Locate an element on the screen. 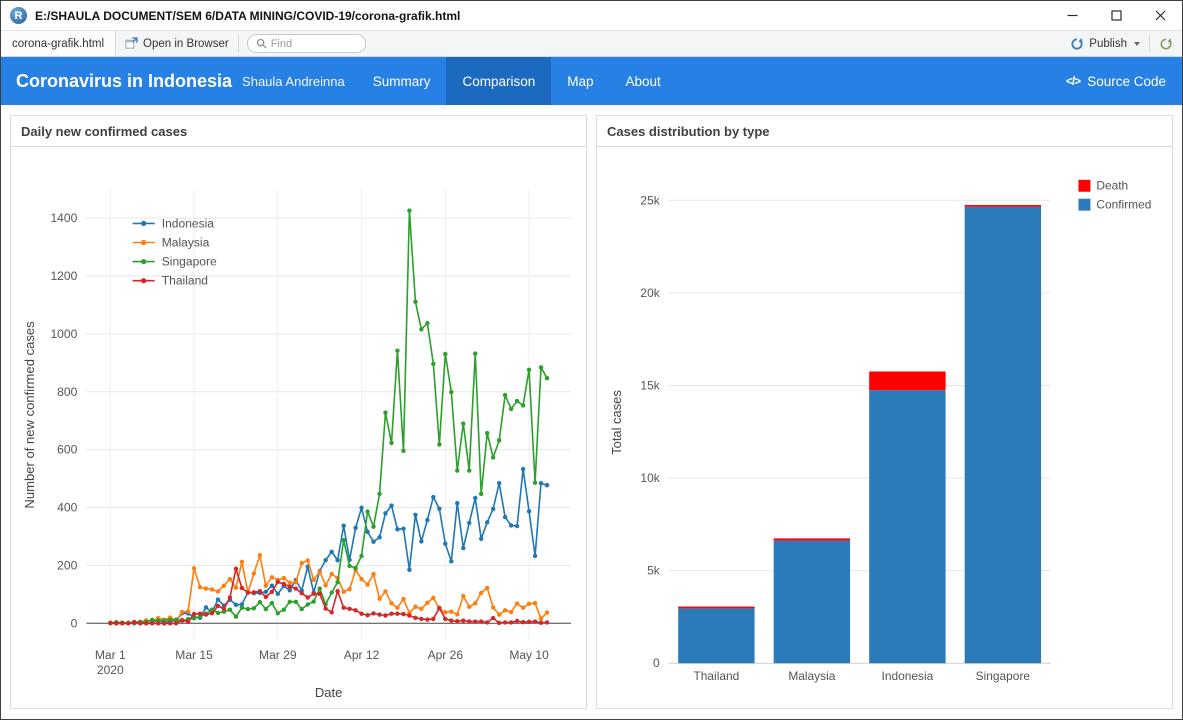 The width and height of the screenshot is (1183, 720). svg-text: 400 is located at coordinates (67, 508).